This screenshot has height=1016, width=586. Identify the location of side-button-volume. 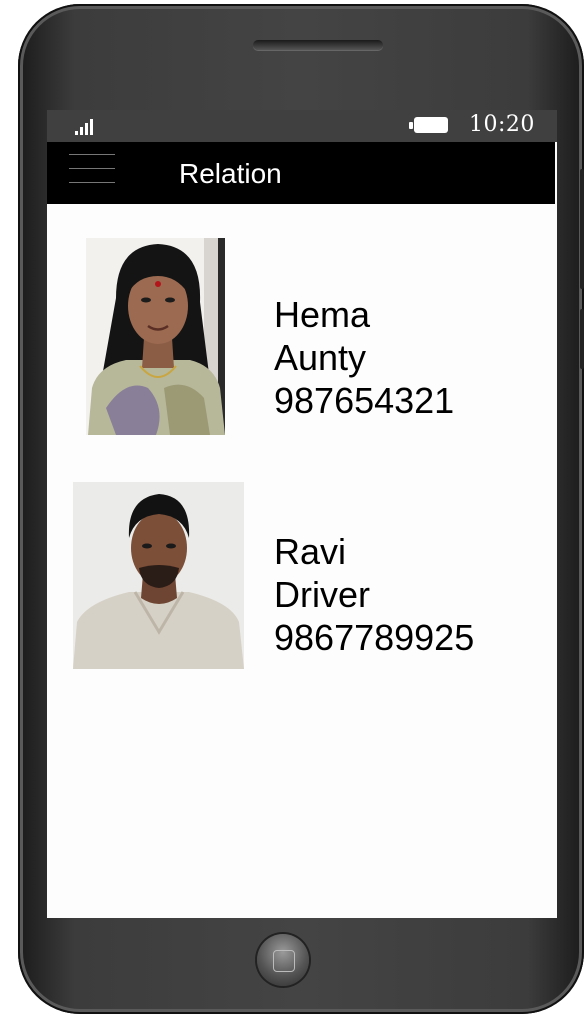
(582, 229).